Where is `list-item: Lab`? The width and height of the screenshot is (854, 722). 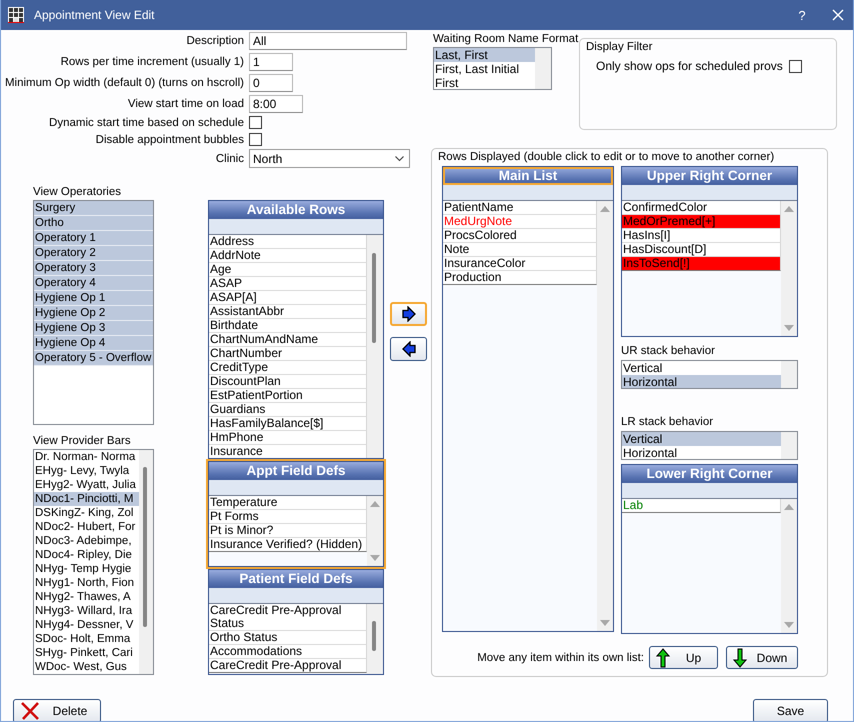
list-item: Lab is located at coordinates (701, 506).